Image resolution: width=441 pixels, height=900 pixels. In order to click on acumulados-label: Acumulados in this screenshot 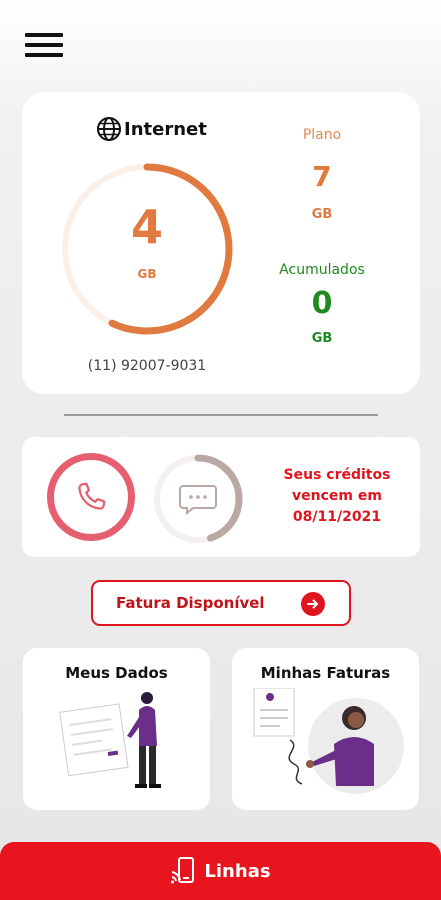, I will do `click(322, 270)`.